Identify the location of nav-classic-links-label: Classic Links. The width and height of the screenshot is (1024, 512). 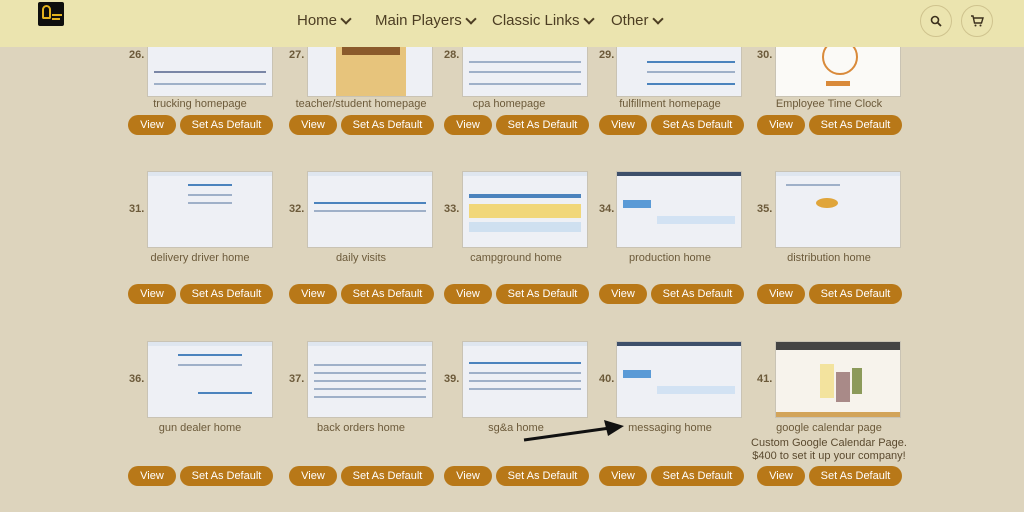
(536, 20).